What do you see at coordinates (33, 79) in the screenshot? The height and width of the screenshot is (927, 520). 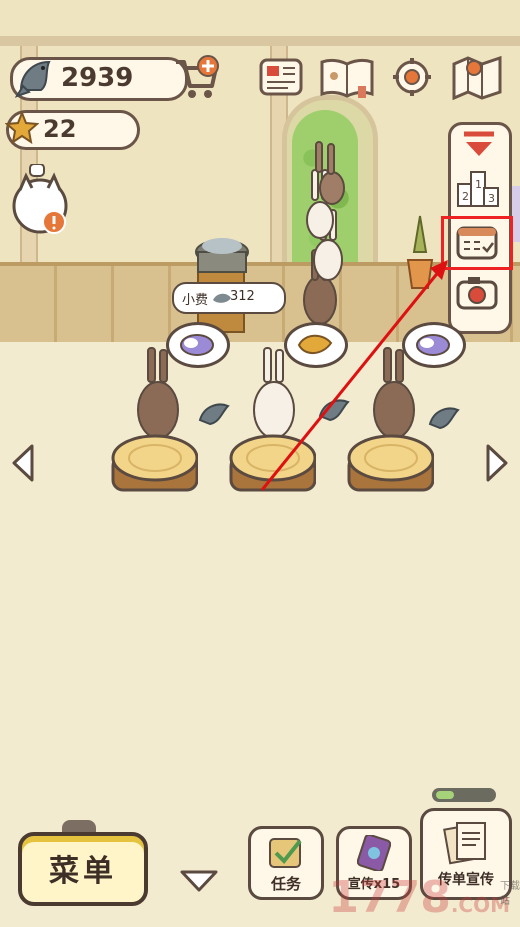 I see `fish-icon` at bounding box center [33, 79].